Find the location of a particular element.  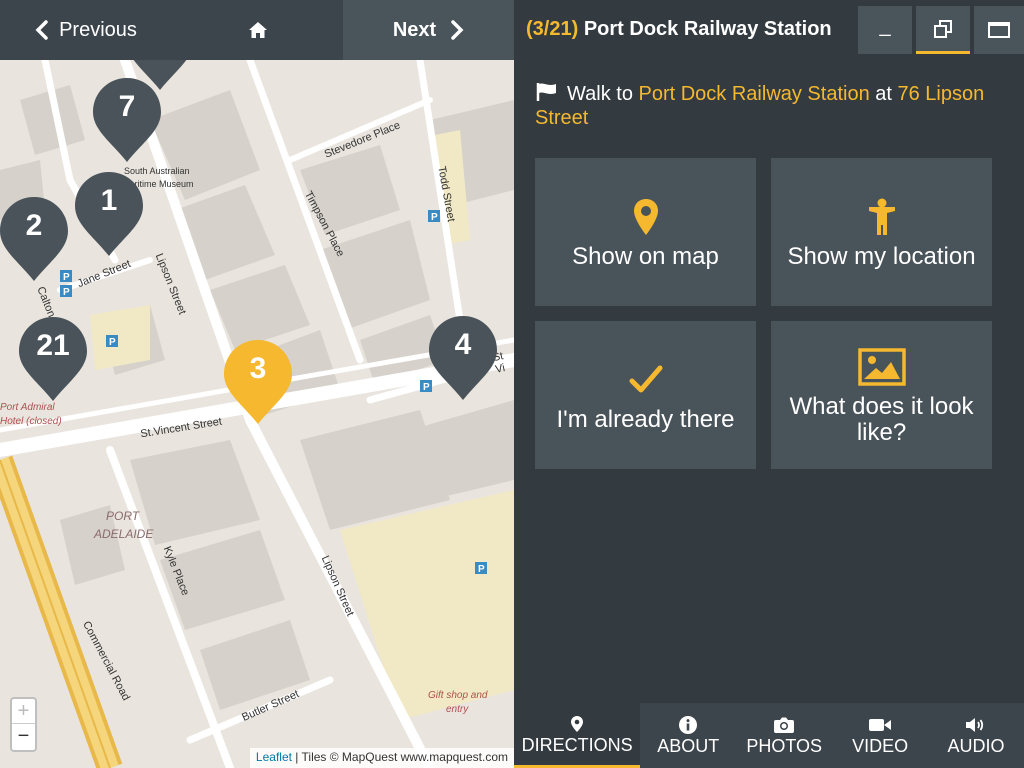

speaker-icon is located at coordinates (975, 725).